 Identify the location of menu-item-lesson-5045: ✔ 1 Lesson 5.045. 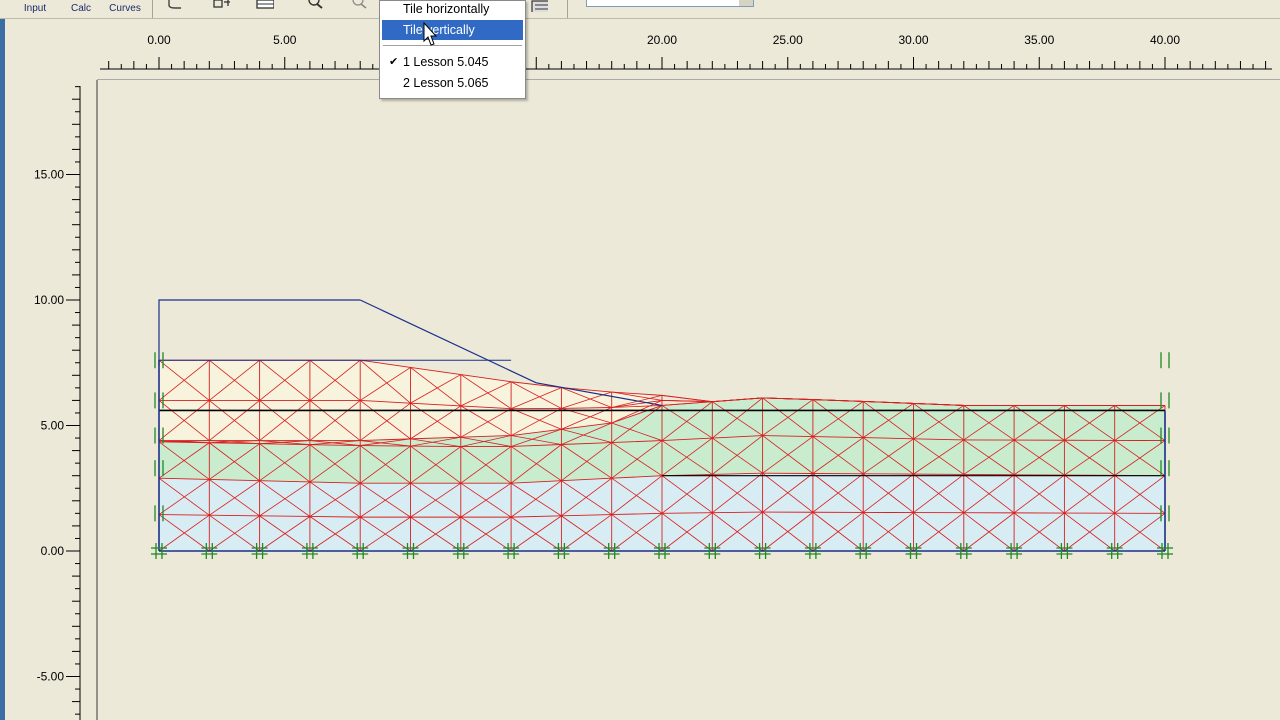
(452, 62).